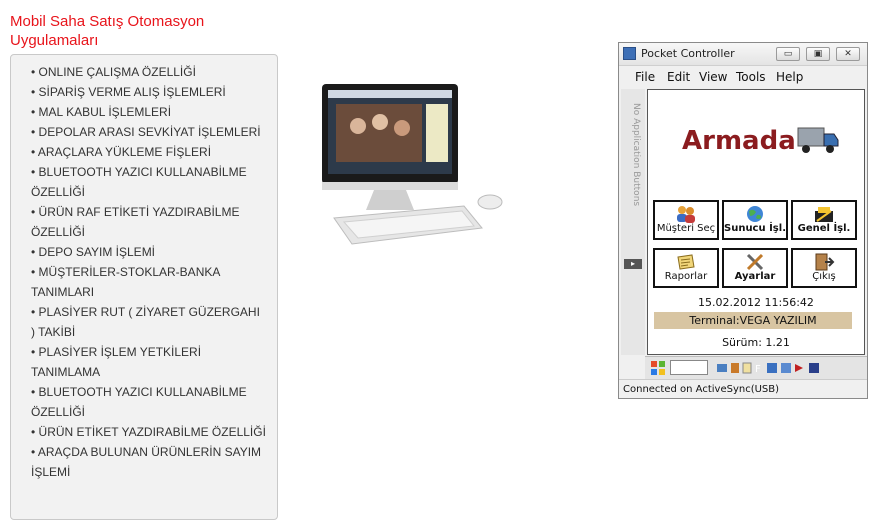 The height and width of the screenshot is (532, 896). I want to click on system-tray-icons: F, so click(775, 368).